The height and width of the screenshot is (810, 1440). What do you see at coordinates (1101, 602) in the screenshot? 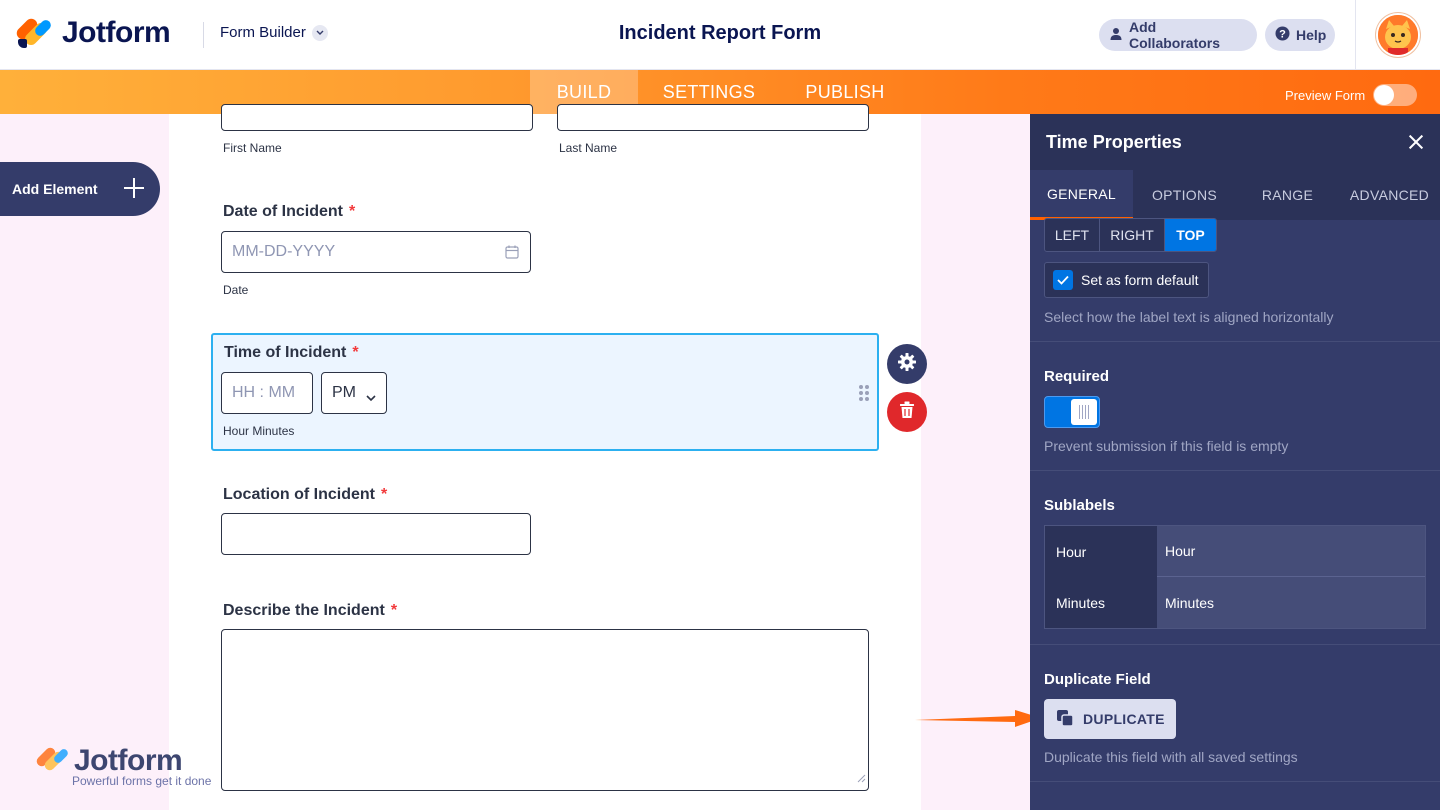
I see `sublabel-key: Minutes` at bounding box center [1101, 602].